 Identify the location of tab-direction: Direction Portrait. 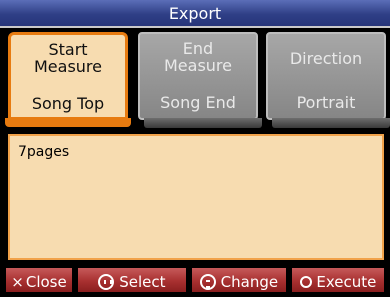
(328, 80).